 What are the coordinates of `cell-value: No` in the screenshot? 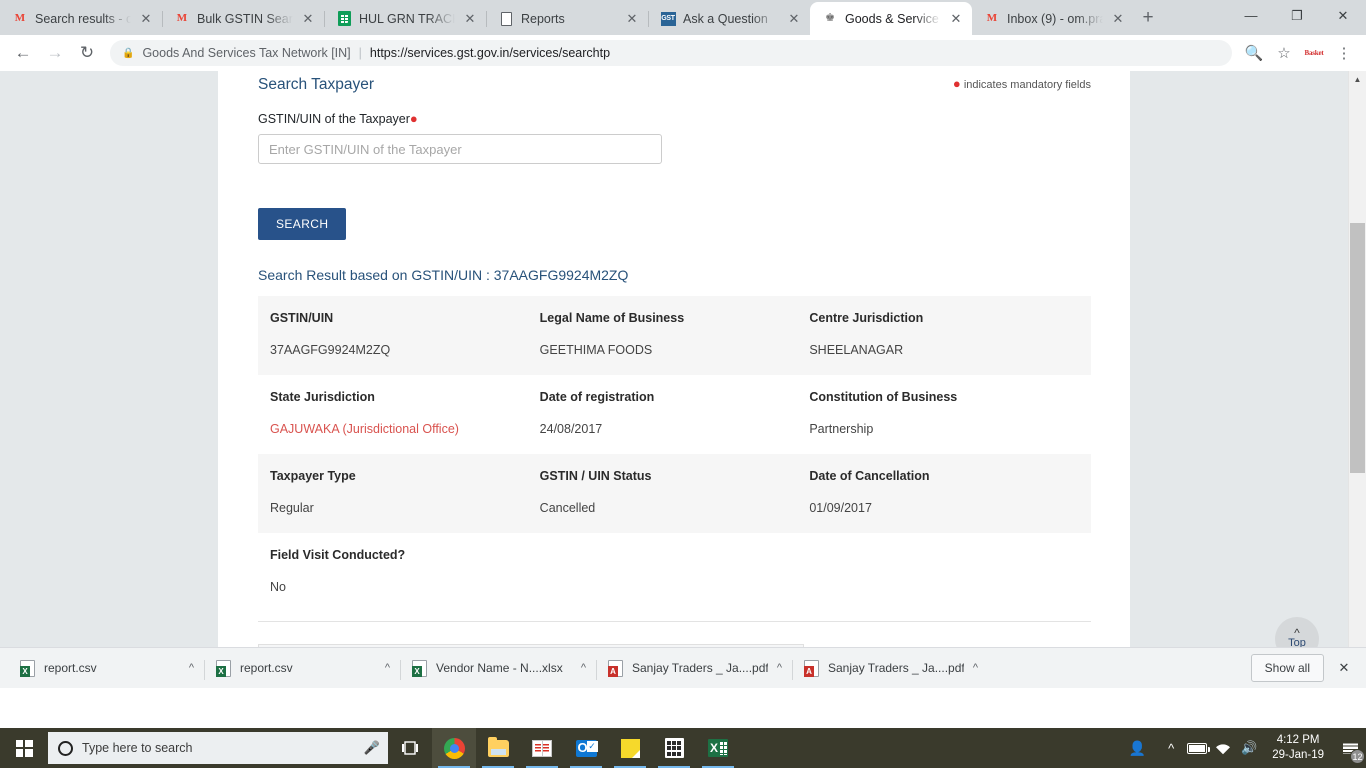 It's located at (278, 587).